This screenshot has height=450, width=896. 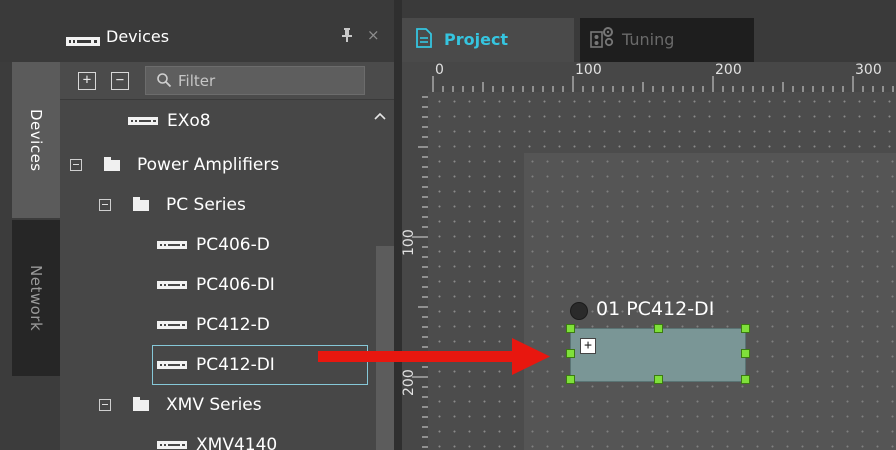 I want to click on ruler-vertical: 100 200, so click(x=415, y=271).